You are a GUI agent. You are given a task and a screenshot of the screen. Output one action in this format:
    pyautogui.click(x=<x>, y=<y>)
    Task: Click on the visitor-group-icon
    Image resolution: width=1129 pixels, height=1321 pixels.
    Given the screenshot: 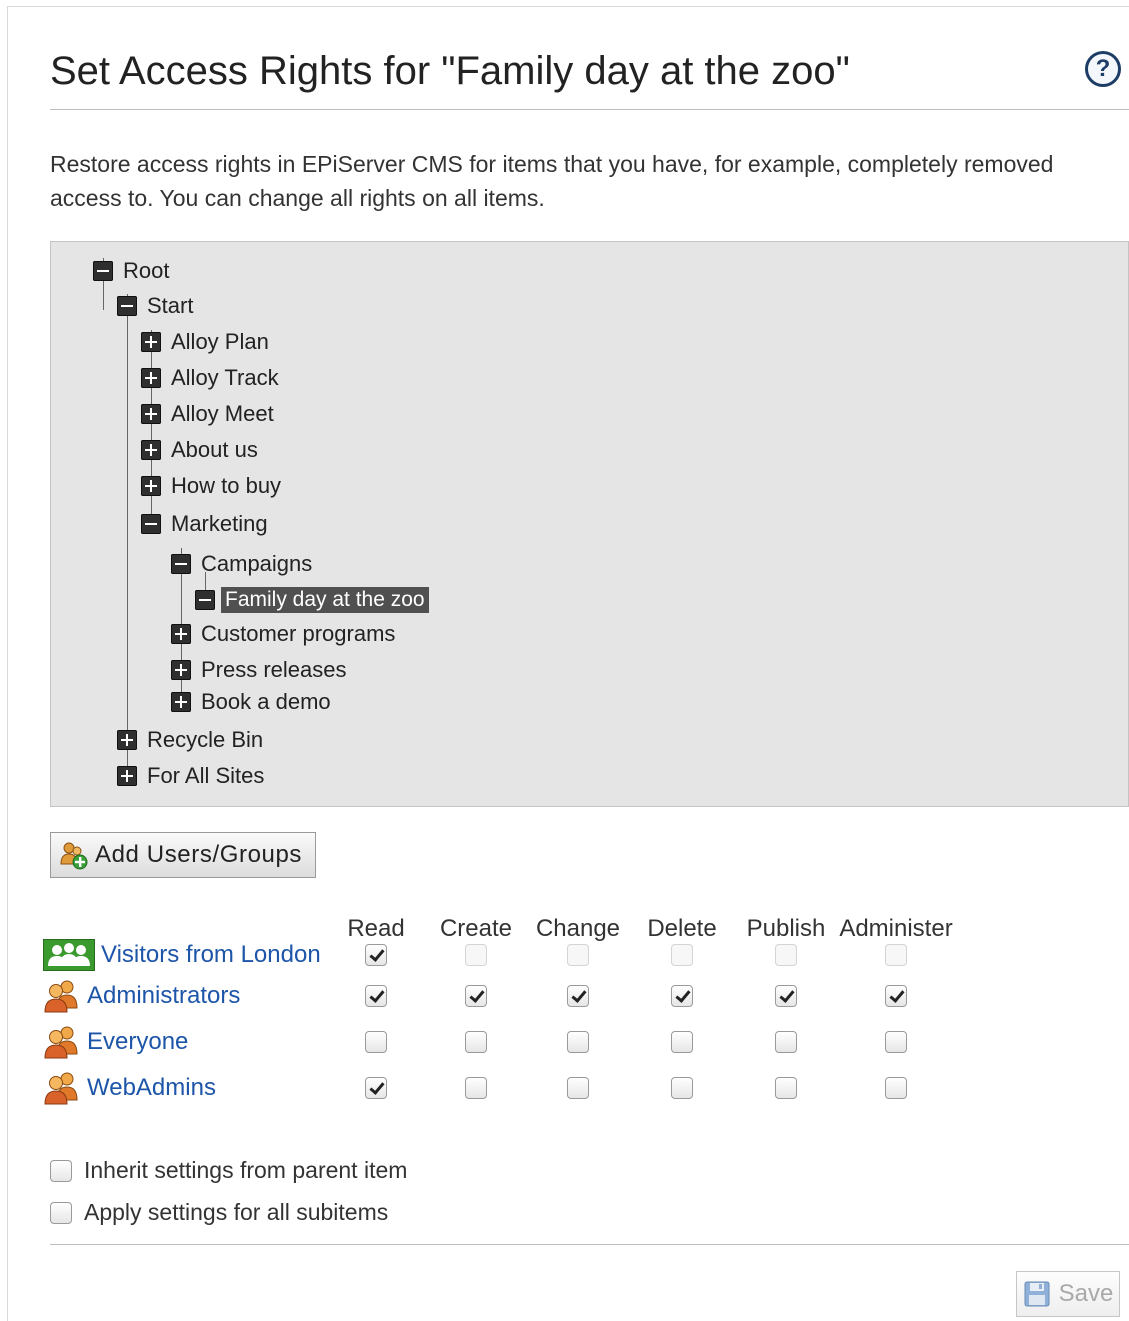 What is the action you would take?
    pyautogui.click(x=69, y=955)
    